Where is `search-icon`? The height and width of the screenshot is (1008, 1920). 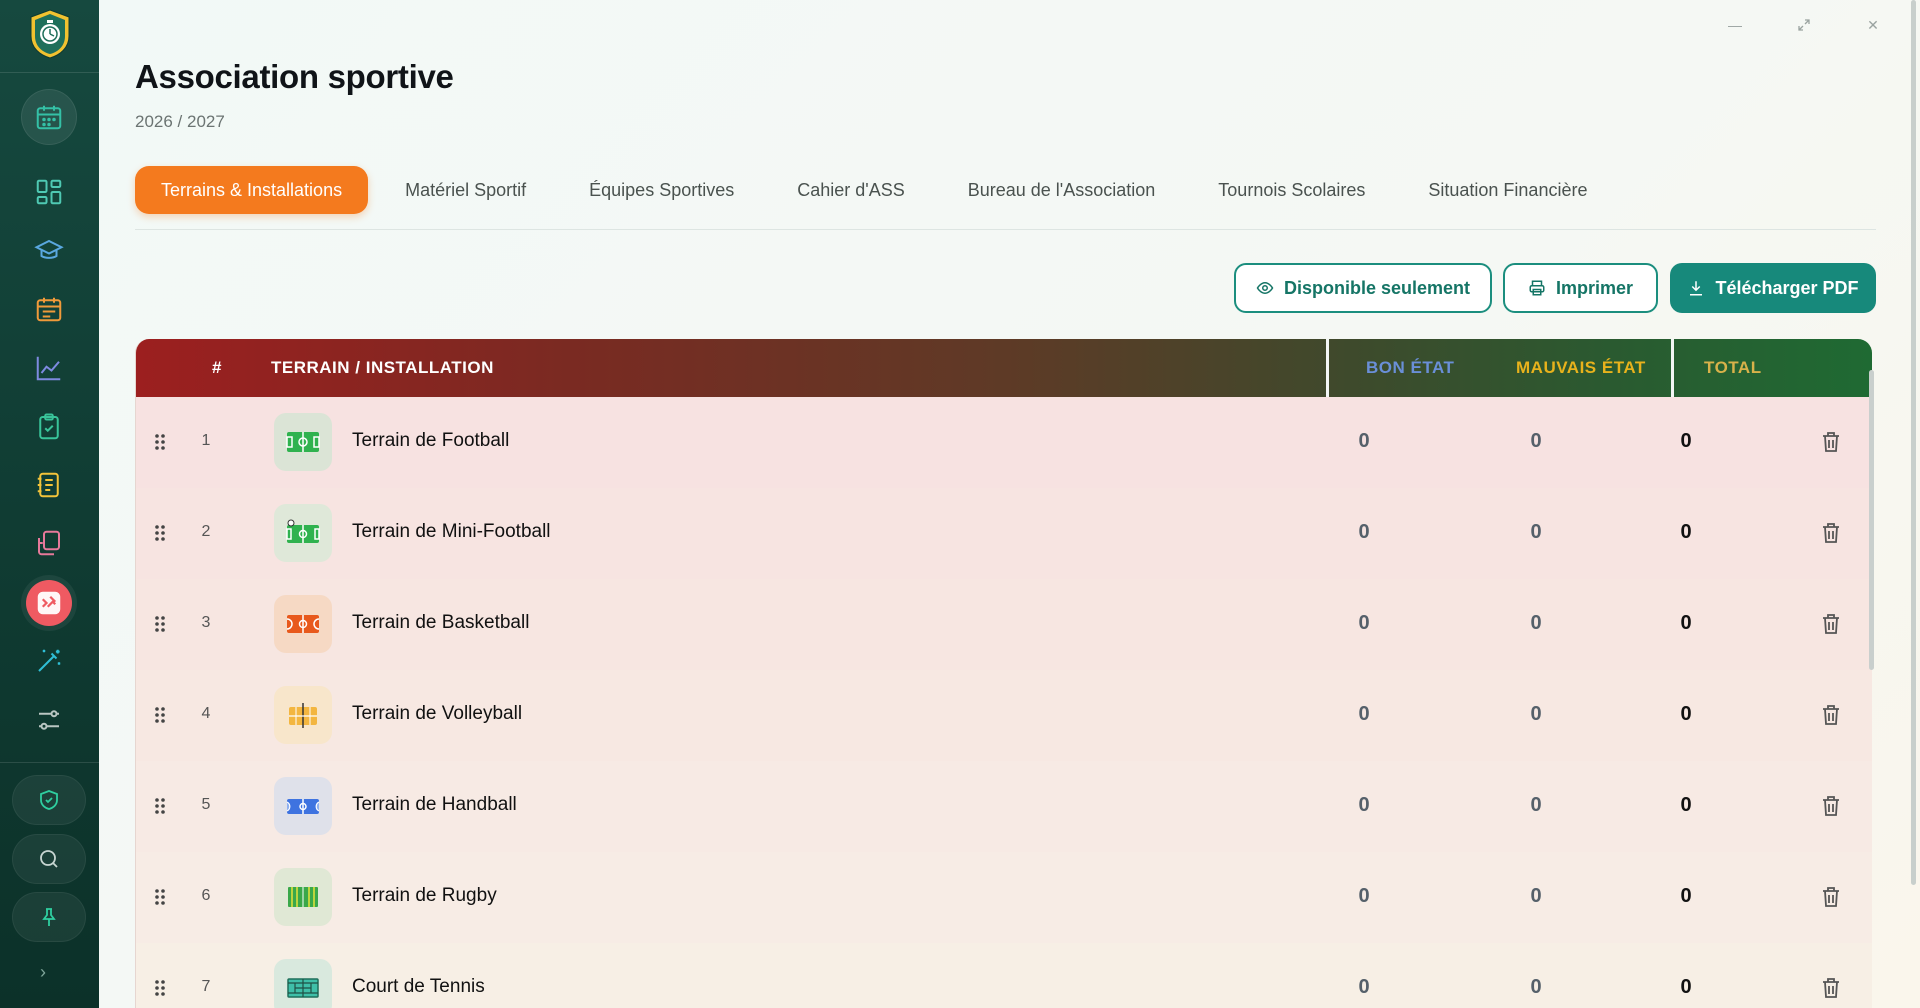
search-icon is located at coordinates (49, 859).